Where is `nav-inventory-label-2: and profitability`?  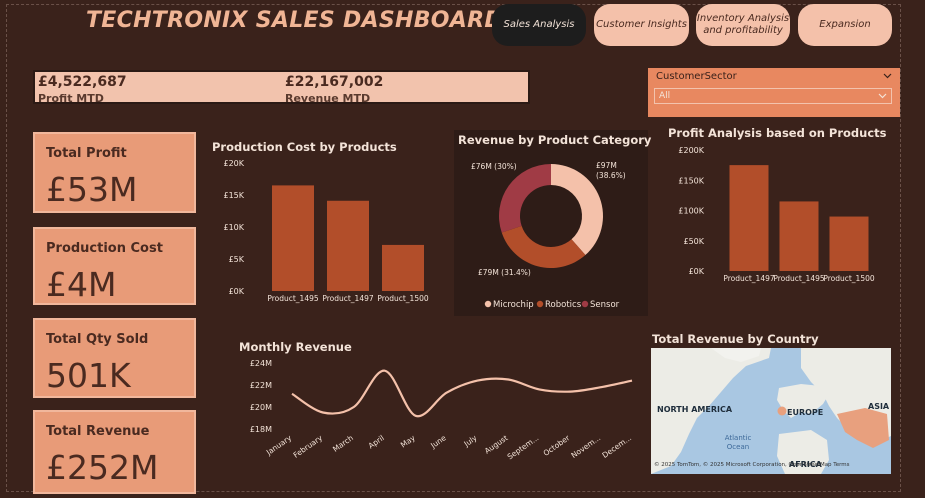
nav-inventory-label-2: and profitability is located at coordinates (743, 30).